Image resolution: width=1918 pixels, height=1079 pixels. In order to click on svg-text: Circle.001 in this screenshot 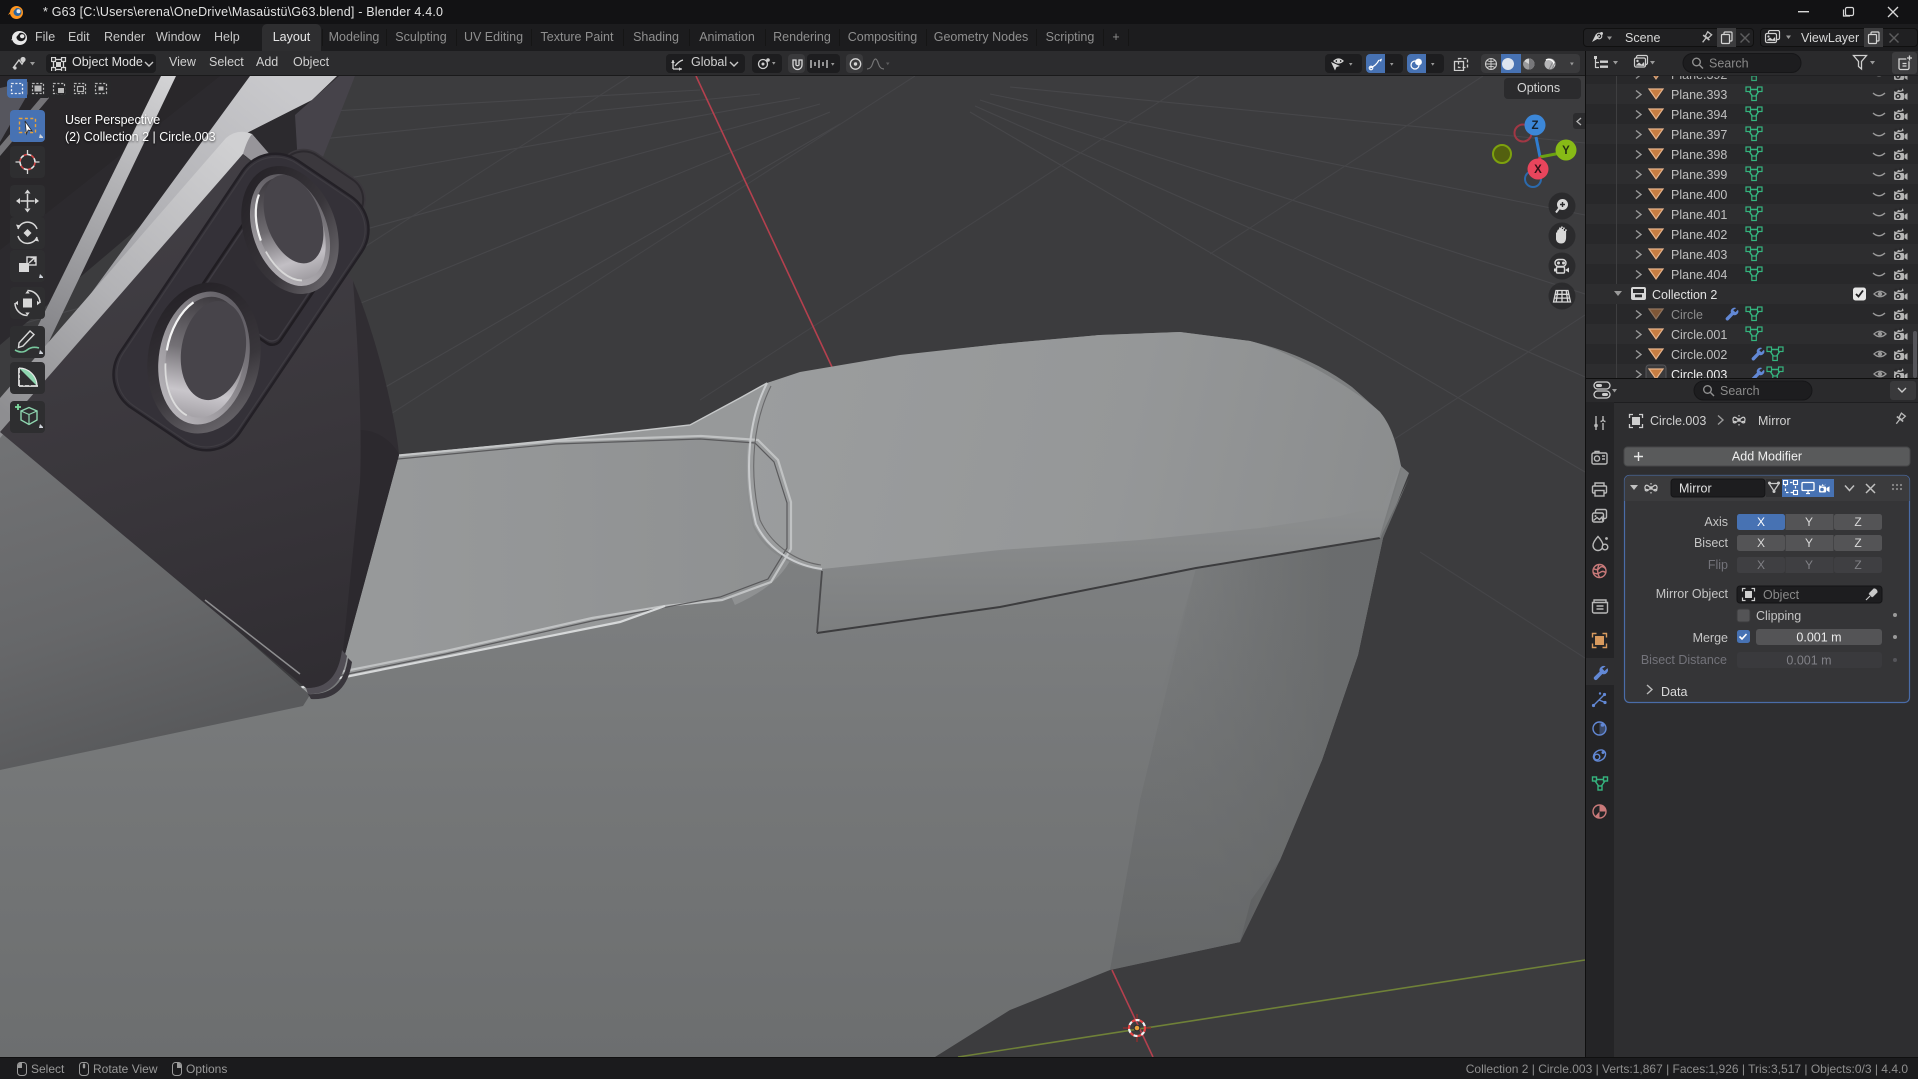, I will do `click(1699, 335)`.